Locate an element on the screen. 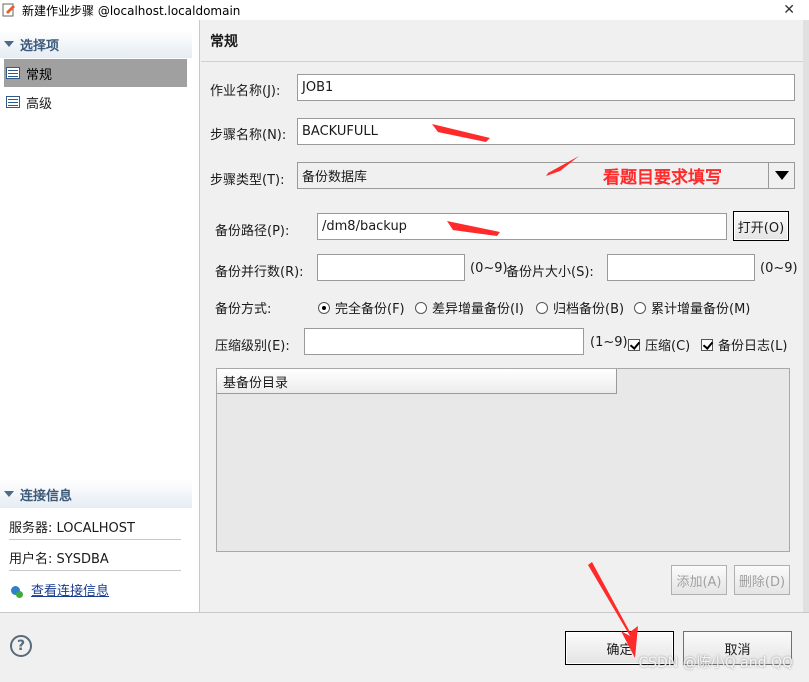  nav-item-general: 常规 is located at coordinates (95, 73).